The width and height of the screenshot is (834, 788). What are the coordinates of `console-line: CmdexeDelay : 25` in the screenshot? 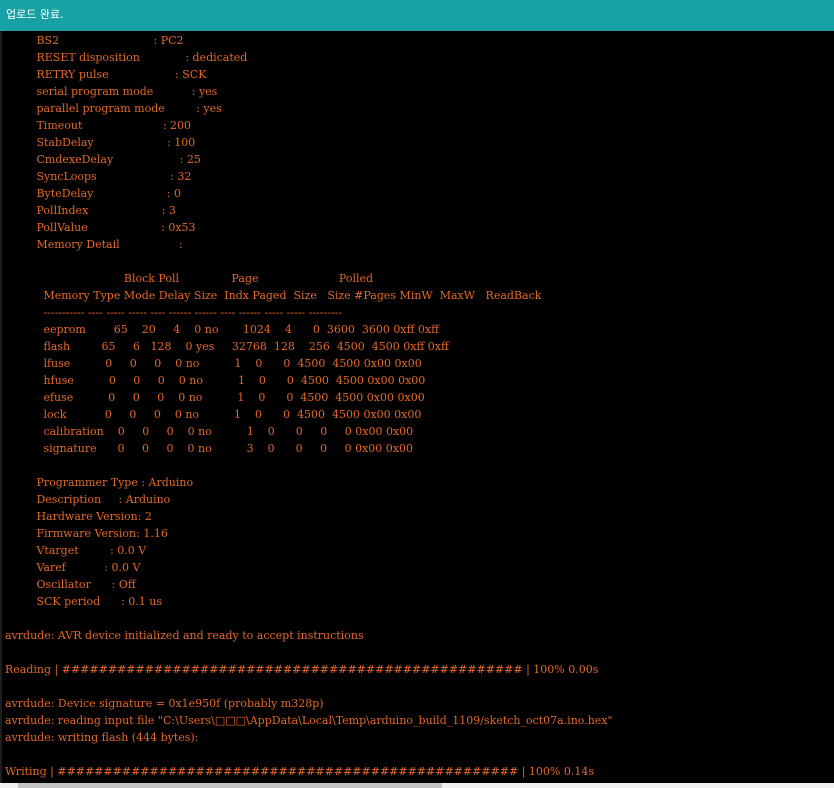 It's located at (103, 159).